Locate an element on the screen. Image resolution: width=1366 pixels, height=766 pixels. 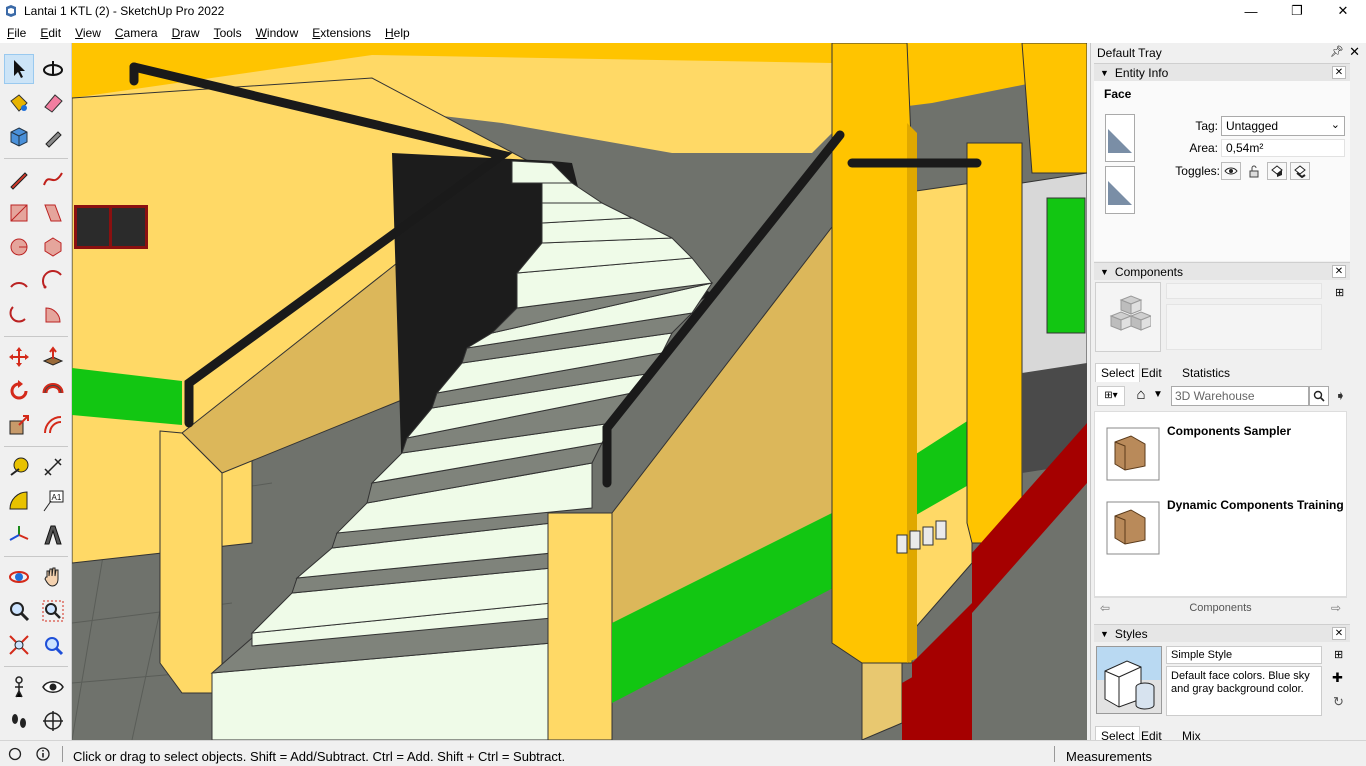
pan-tool is located at coordinates (53, 577).